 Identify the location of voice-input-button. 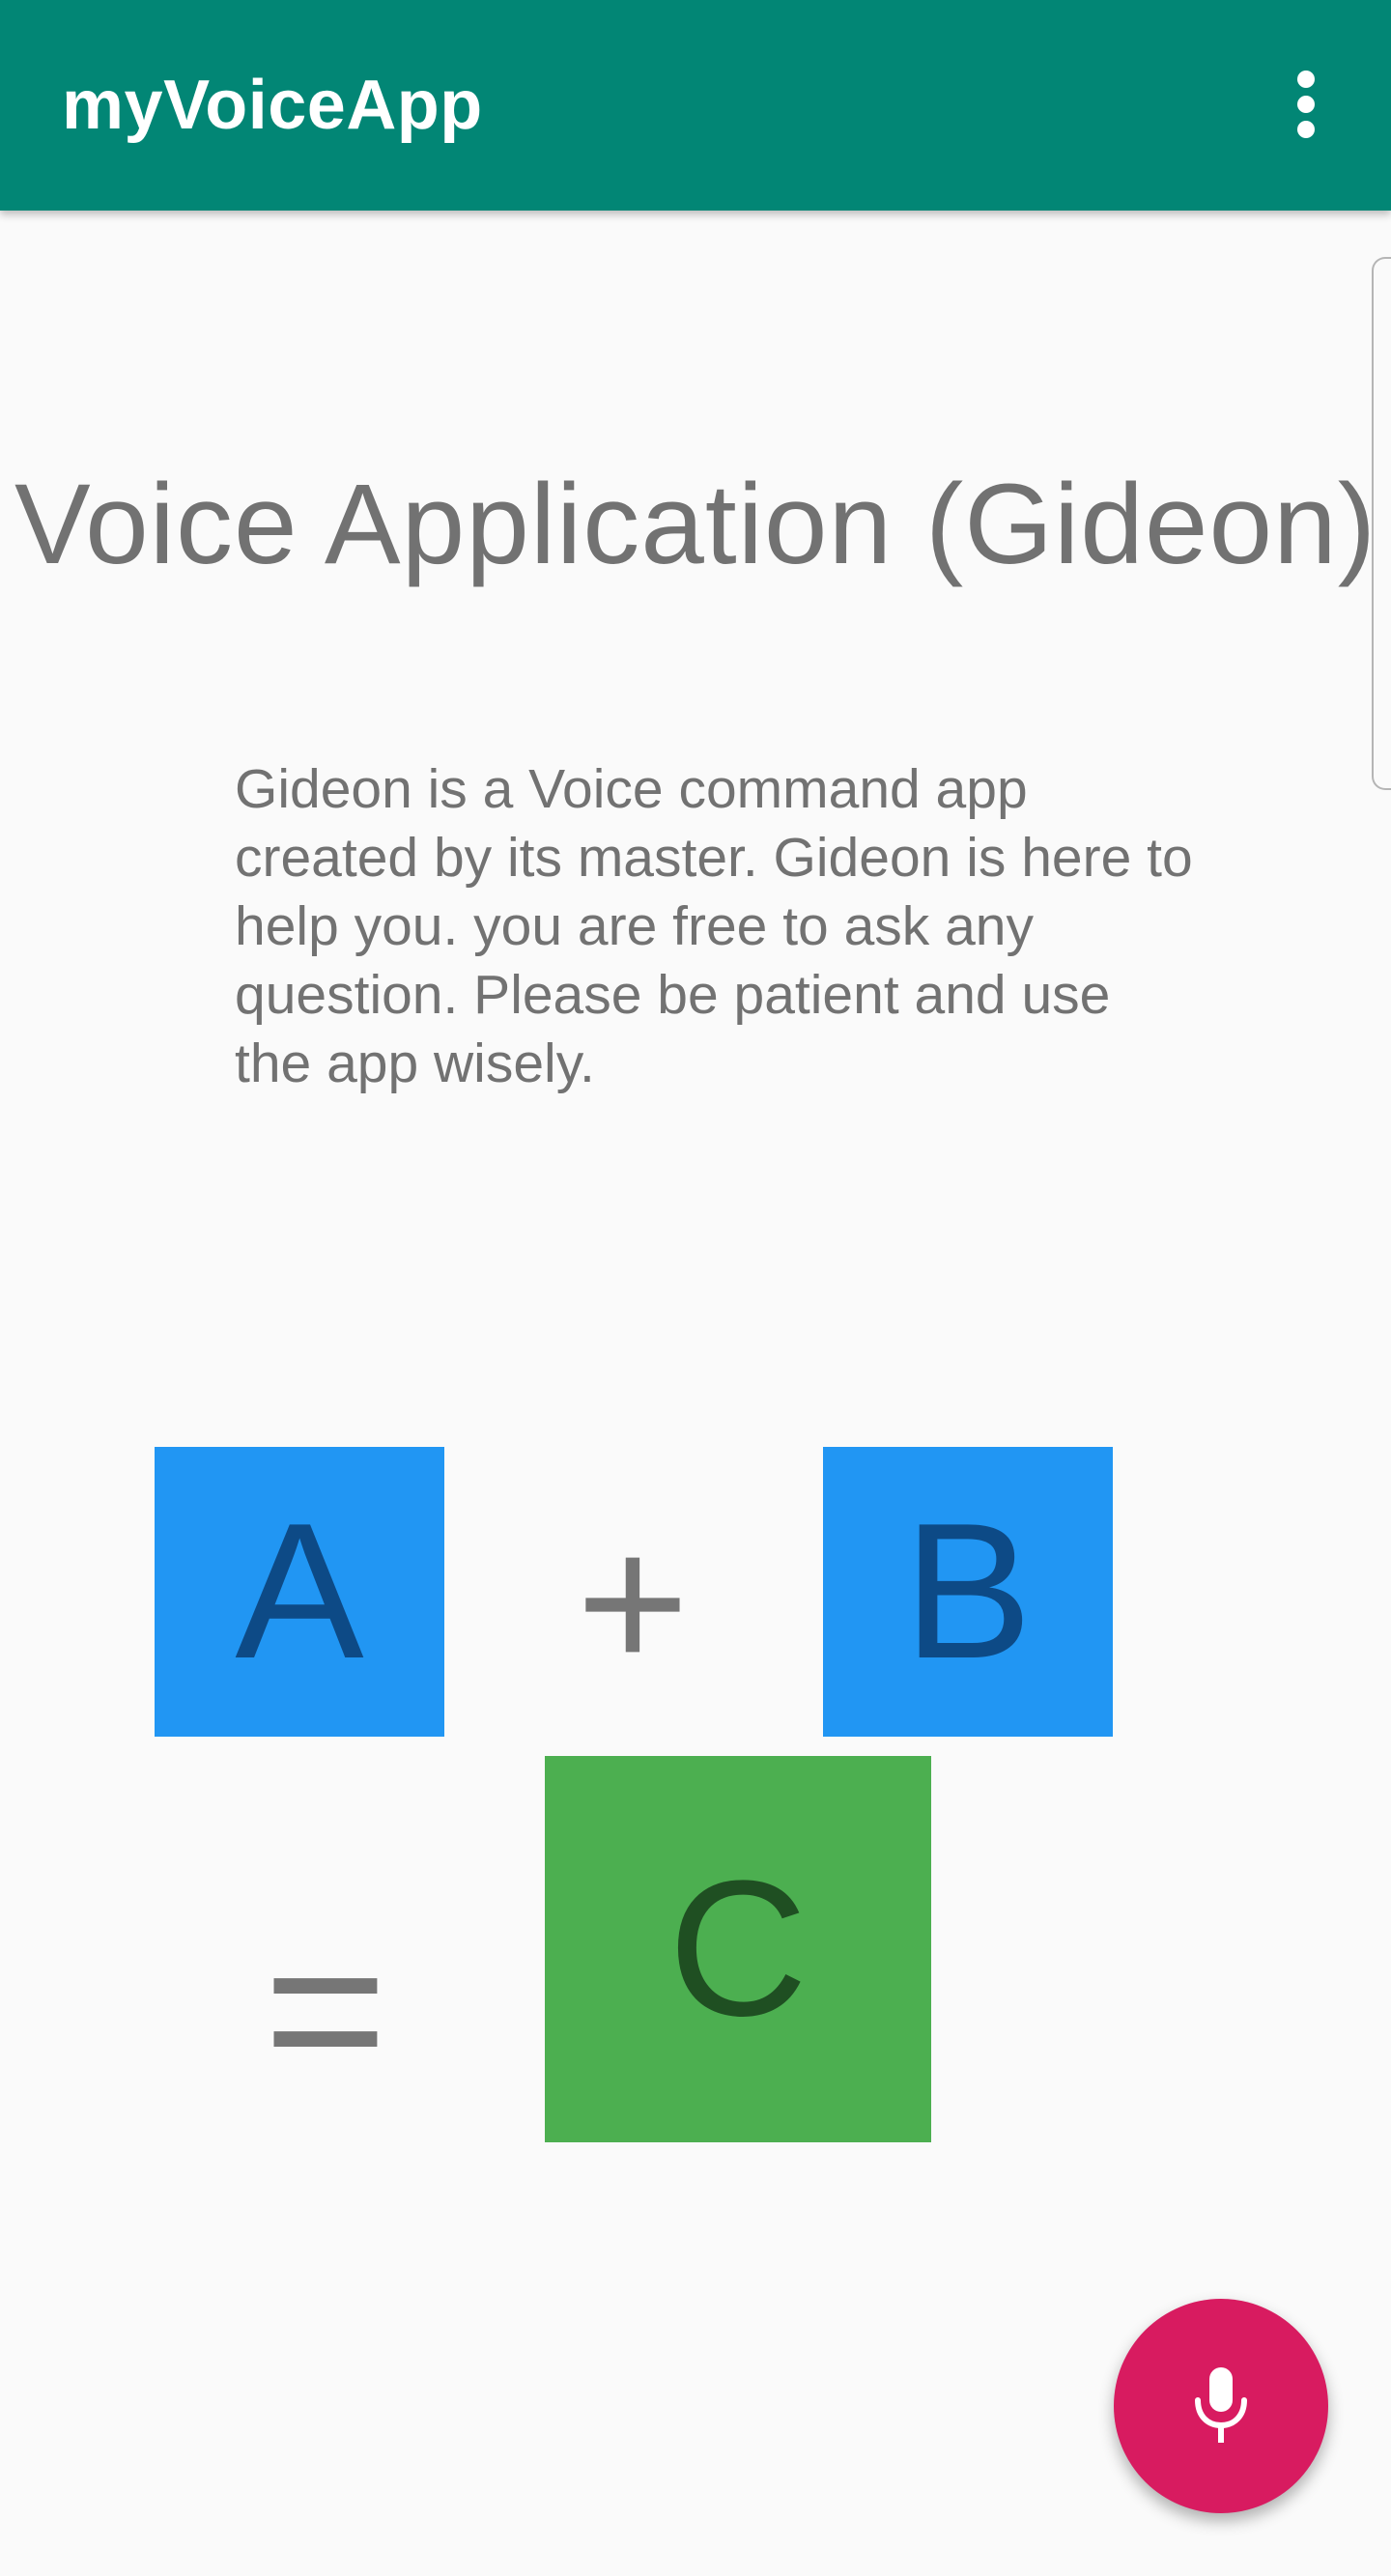
(1221, 2406).